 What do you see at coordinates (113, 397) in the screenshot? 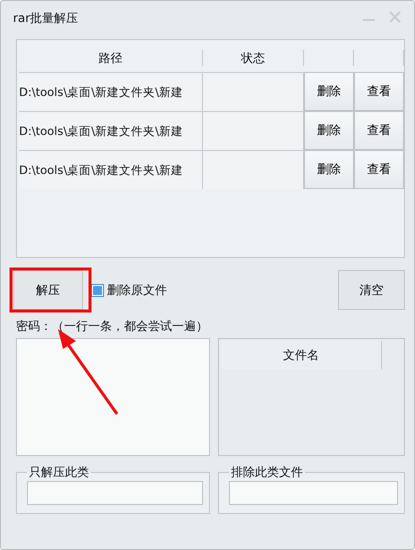
I see `password-field` at bounding box center [113, 397].